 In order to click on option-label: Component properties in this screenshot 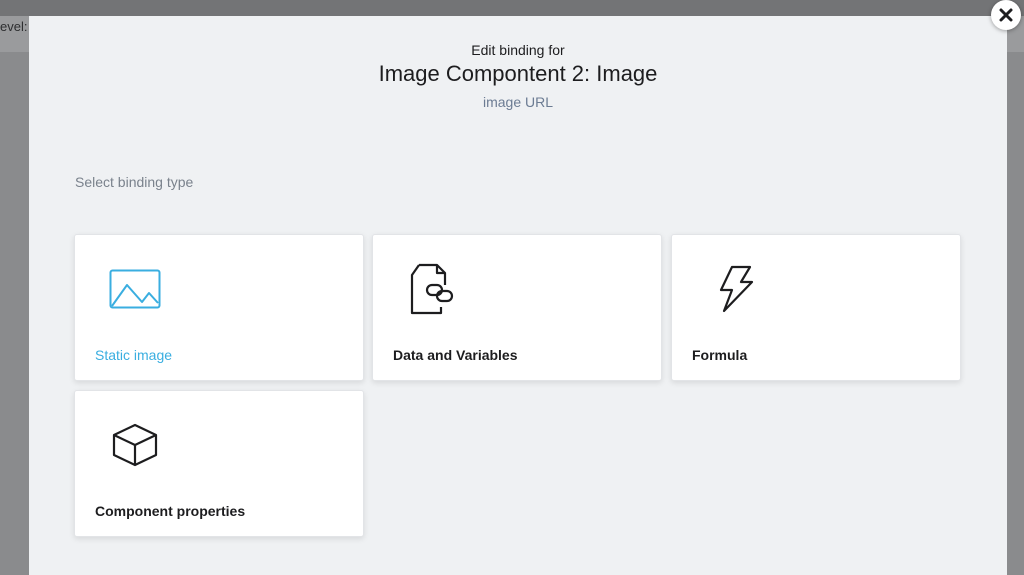, I will do `click(170, 511)`.